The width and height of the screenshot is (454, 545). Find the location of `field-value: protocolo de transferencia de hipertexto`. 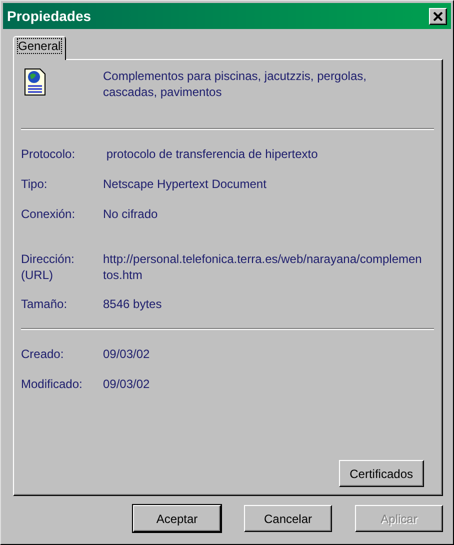

field-value: protocolo de transferencia de hipertexto is located at coordinates (212, 154).